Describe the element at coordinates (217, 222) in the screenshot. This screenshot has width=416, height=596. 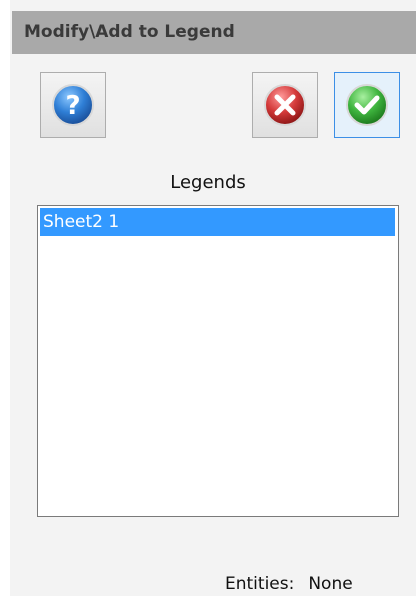
I see `legend-list-item: Sheet2 1` at that location.